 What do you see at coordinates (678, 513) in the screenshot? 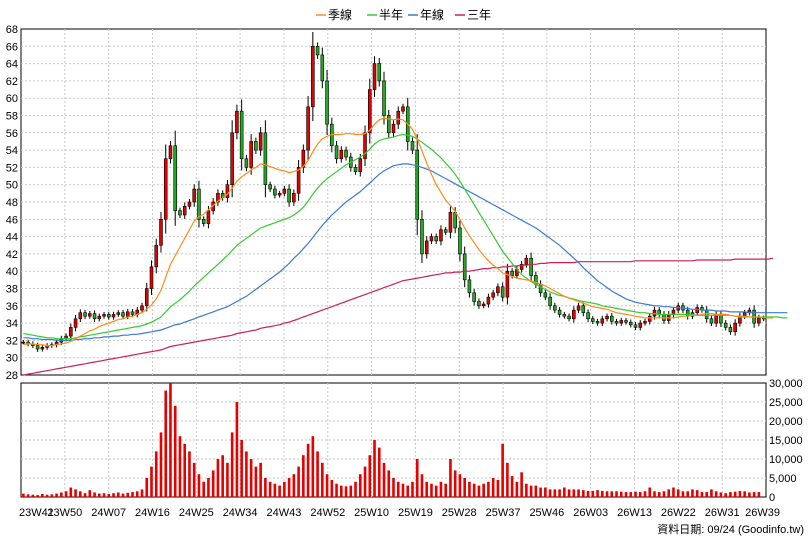
I see `x-tick-label: 26W22` at bounding box center [678, 513].